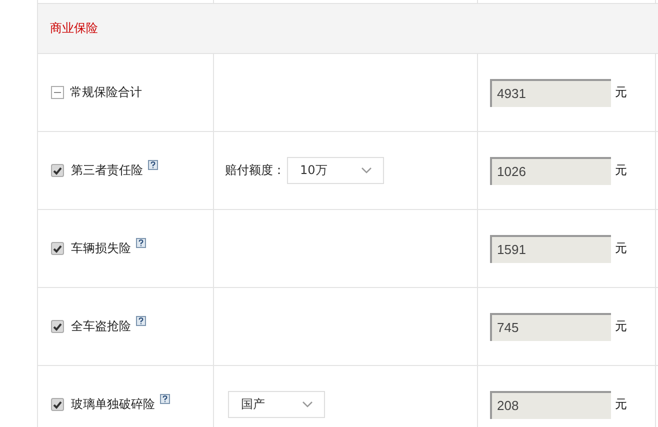  I want to click on option-dropdown: 国产, so click(276, 404).